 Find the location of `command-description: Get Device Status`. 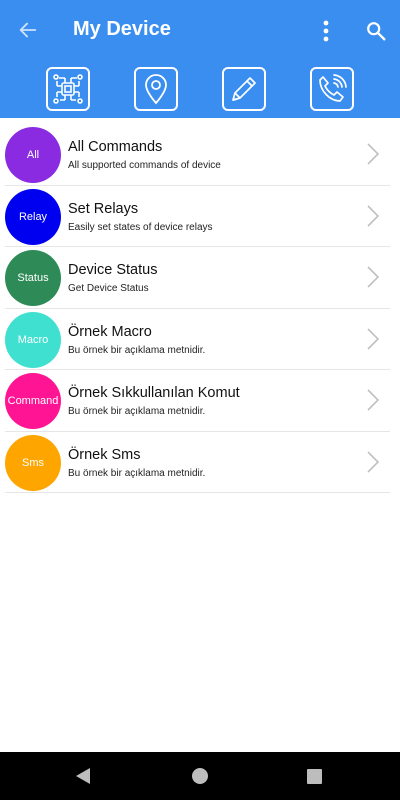

command-description: Get Device Status is located at coordinates (108, 288).